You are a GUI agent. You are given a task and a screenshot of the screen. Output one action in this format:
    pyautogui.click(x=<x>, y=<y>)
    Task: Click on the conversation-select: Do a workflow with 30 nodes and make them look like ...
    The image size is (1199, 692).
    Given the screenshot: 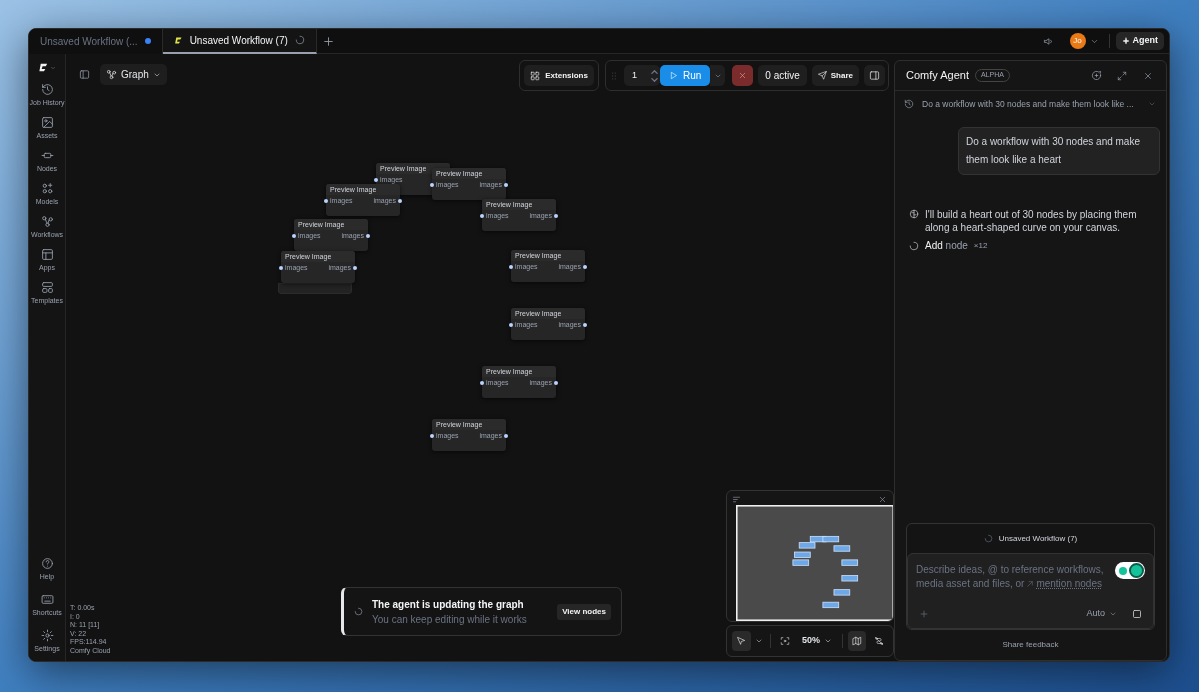 What is the action you would take?
    pyautogui.click(x=1030, y=104)
    